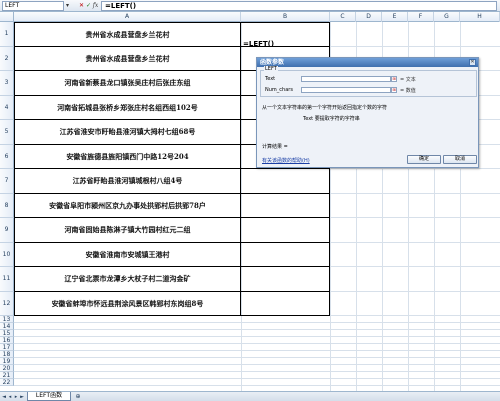 The image size is (500, 401). What do you see at coordinates (258, 44) in the screenshot?
I see `cell-b1: =LEFT()` at bounding box center [258, 44].